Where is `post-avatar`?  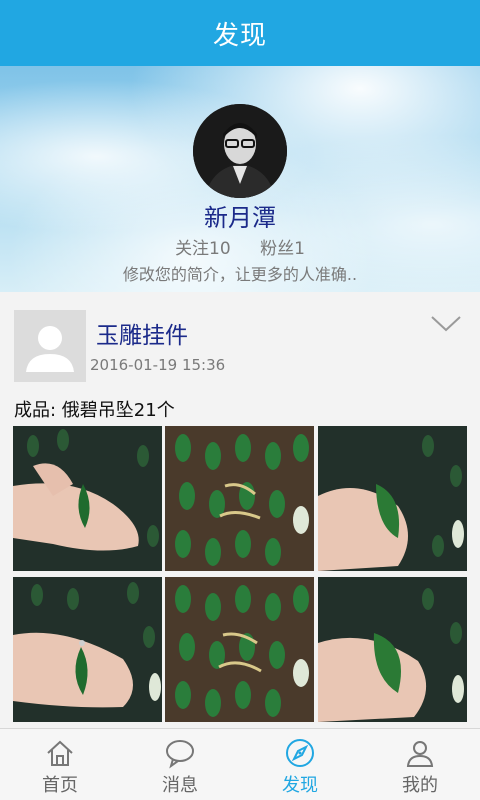 post-avatar is located at coordinates (50, 346).